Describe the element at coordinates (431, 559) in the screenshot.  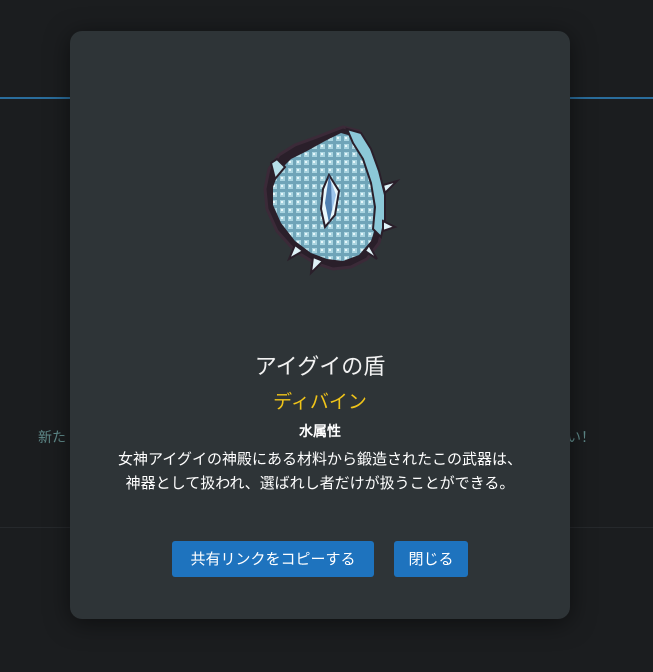
I see `close-button: 閉じる` at that location.